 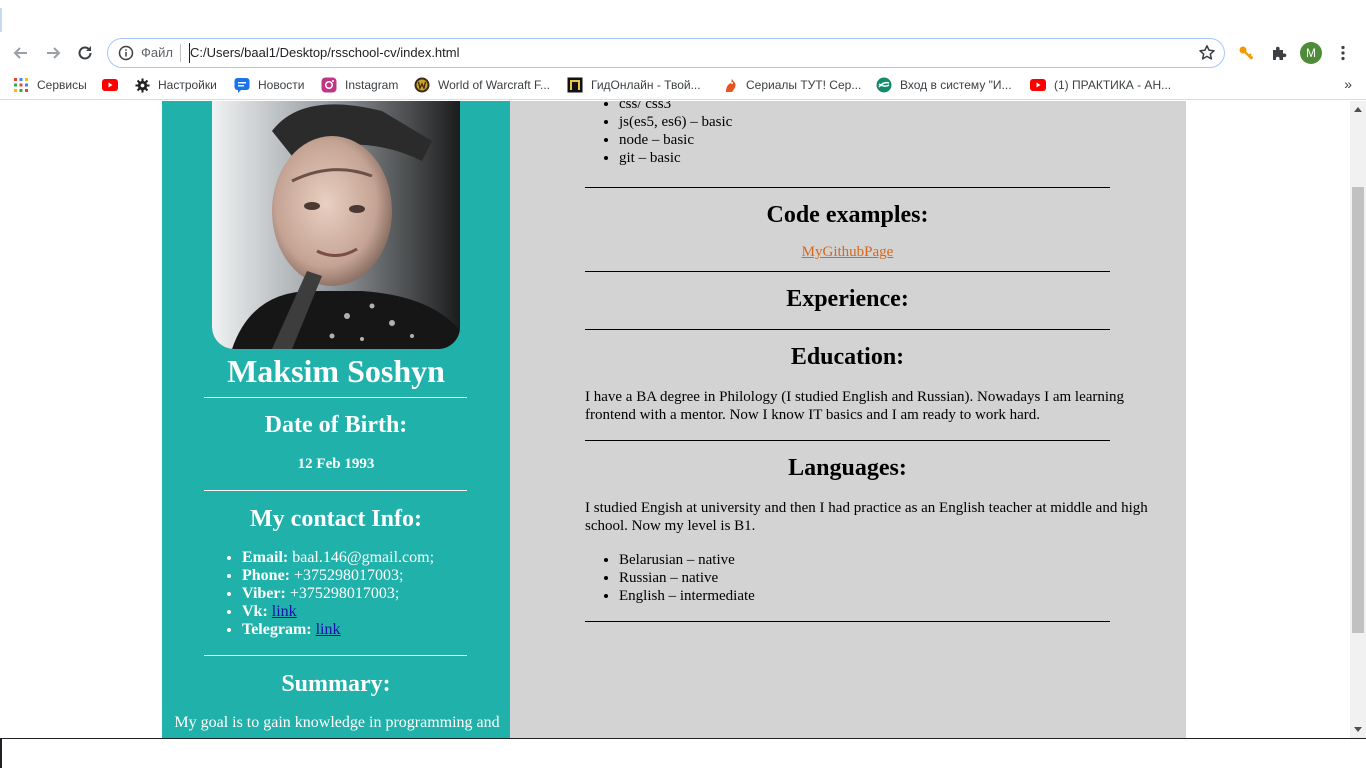 What do you see at coordinates (264, 593) in the screenshot?
I see `contact-label: Viber:` at bounding box center [264, 593].